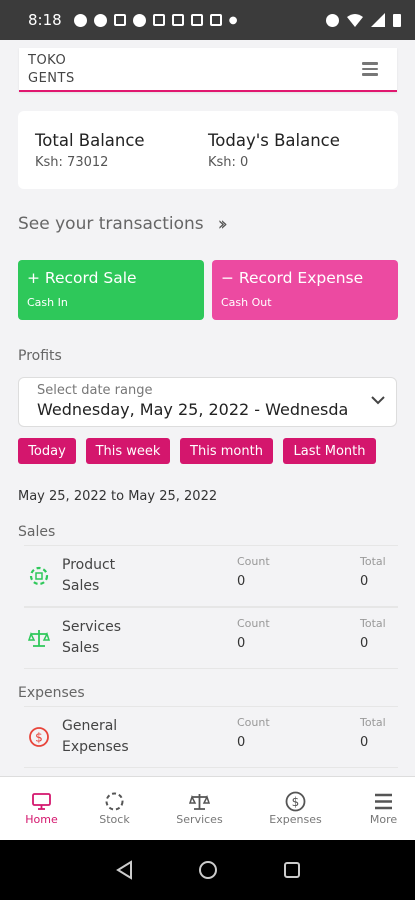  I want to click on cash-in-label: Cash In, so click(47, 302).